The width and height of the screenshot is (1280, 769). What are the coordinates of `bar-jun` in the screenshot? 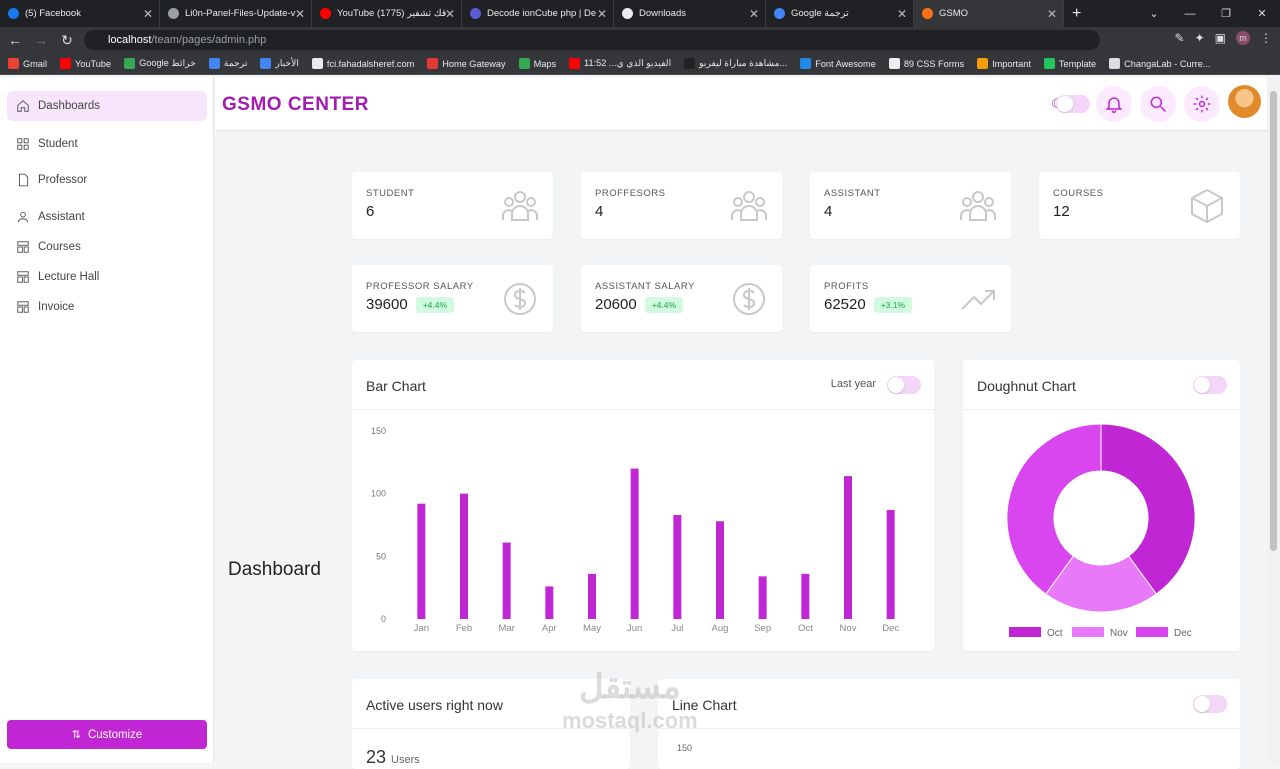 It's located at (634, 543).